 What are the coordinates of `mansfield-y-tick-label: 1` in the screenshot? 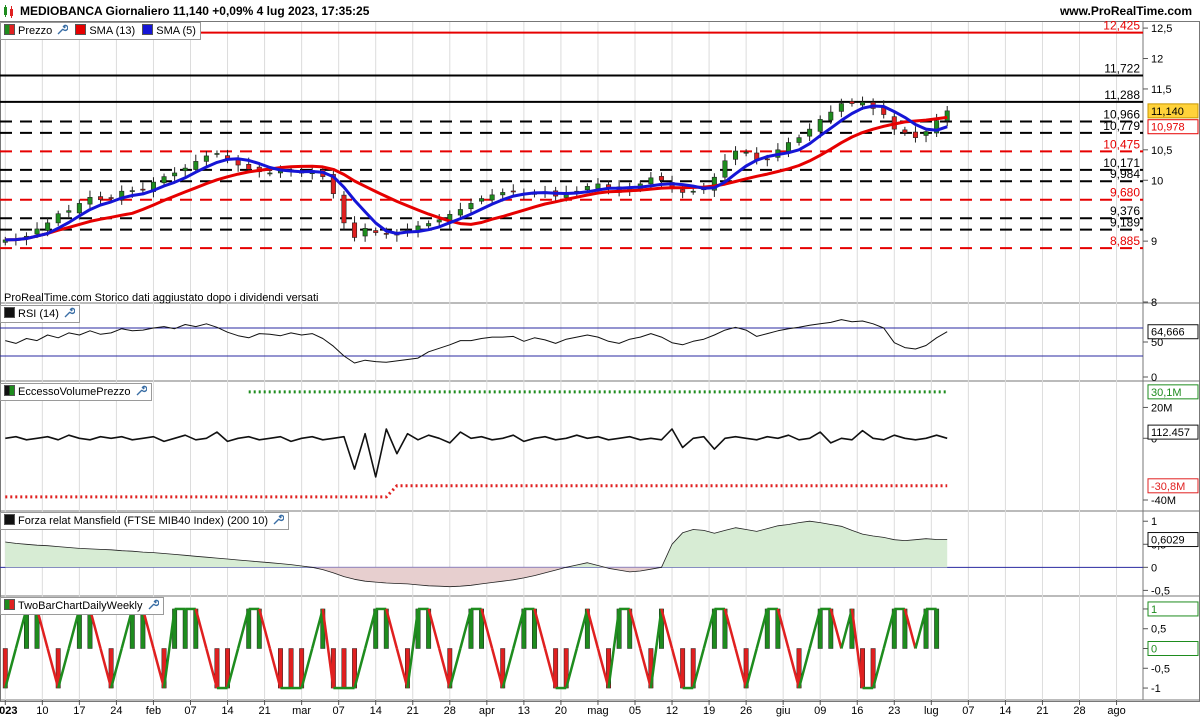 It's located at (1154, 522).